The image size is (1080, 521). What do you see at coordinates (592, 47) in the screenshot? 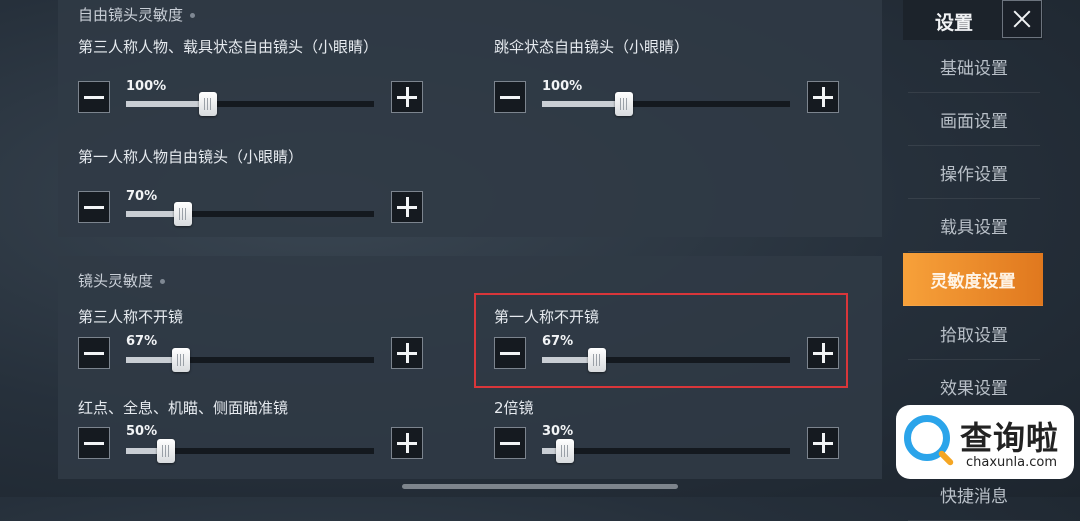
I see `row-label-parachute-free: 跳伞状态自由镜头（小眼睛）` at bounding box center [592, 47].